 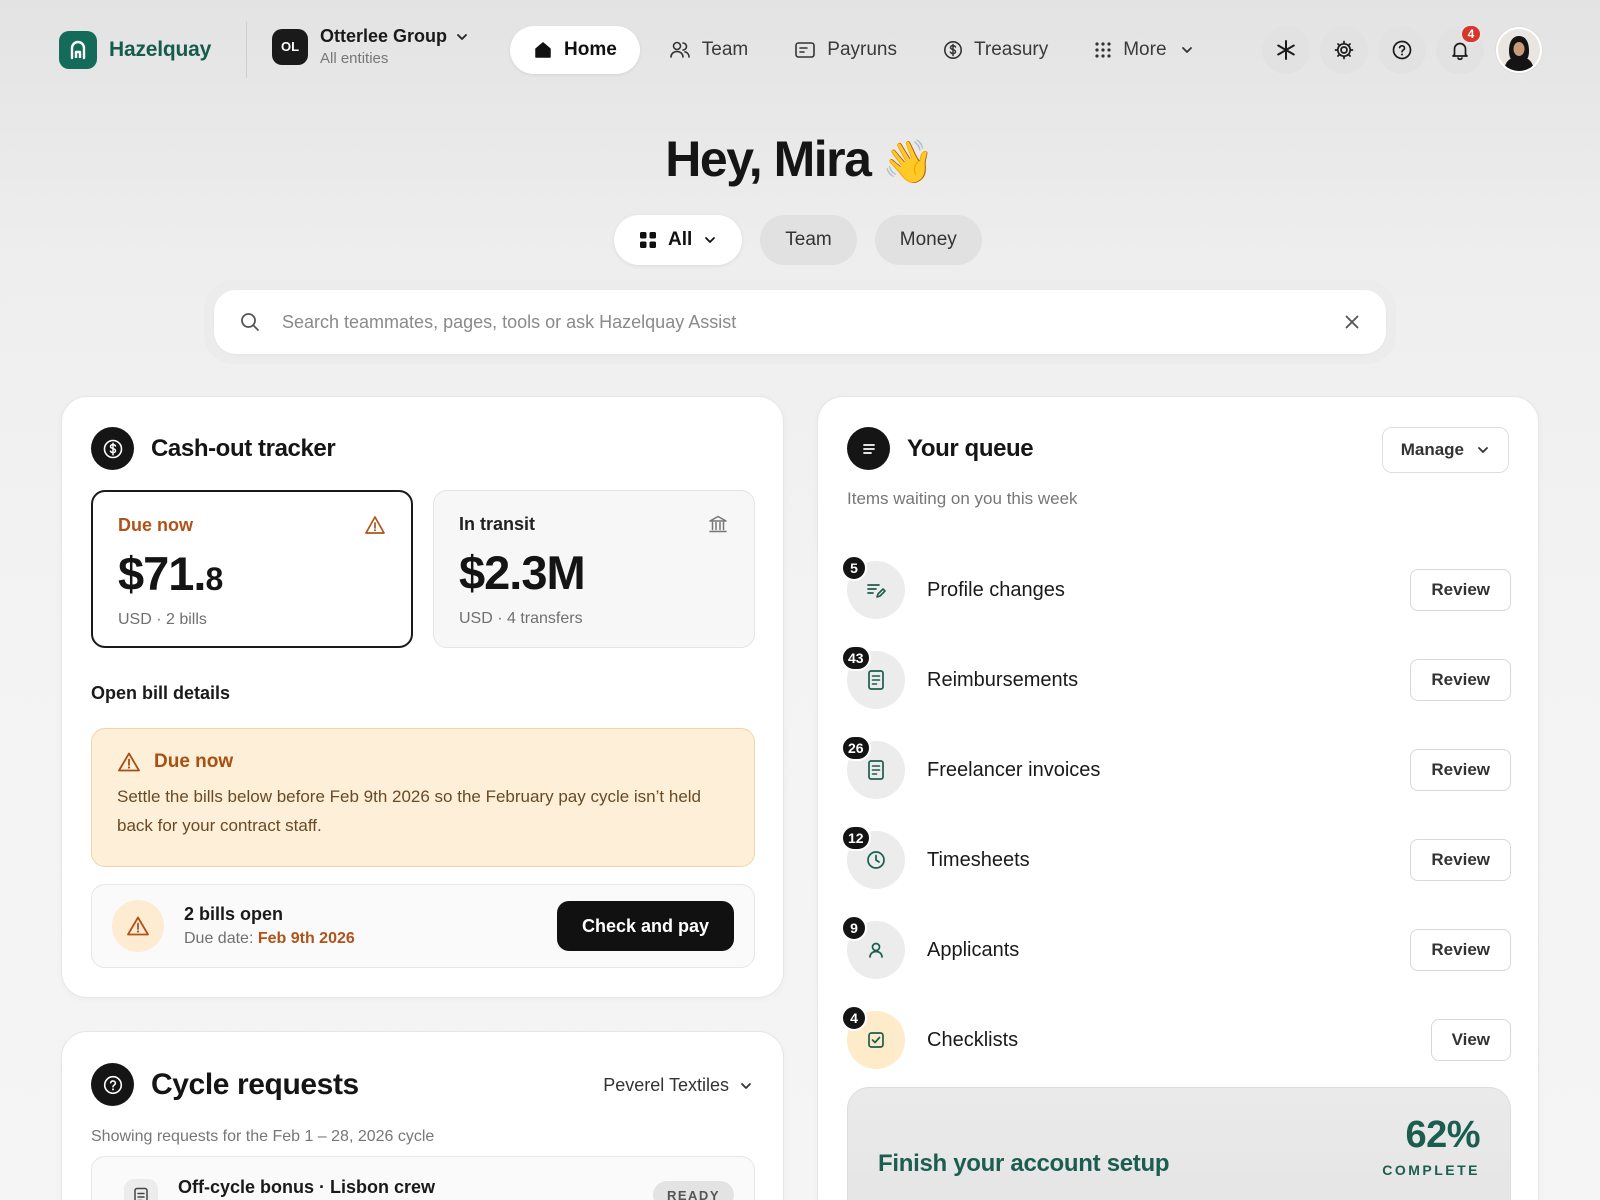 I want to click on entity-name-row: Otterlee Group, so click(x=394, y=36).